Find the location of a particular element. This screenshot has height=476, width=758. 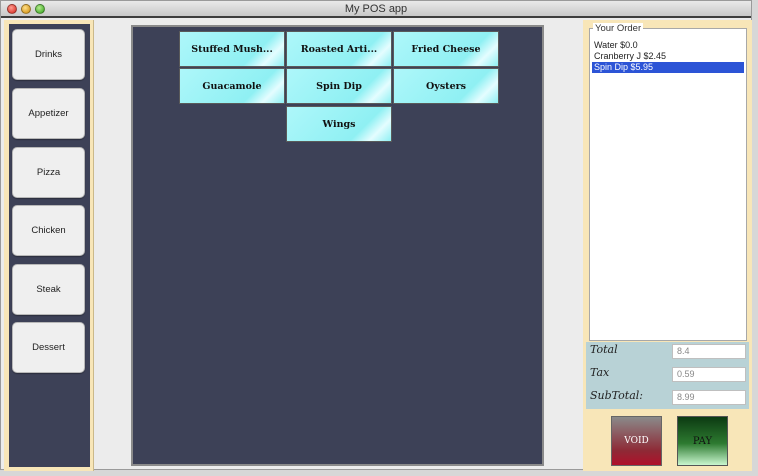

menu-item-button: Guacamole is located at coordinates (232, 86).